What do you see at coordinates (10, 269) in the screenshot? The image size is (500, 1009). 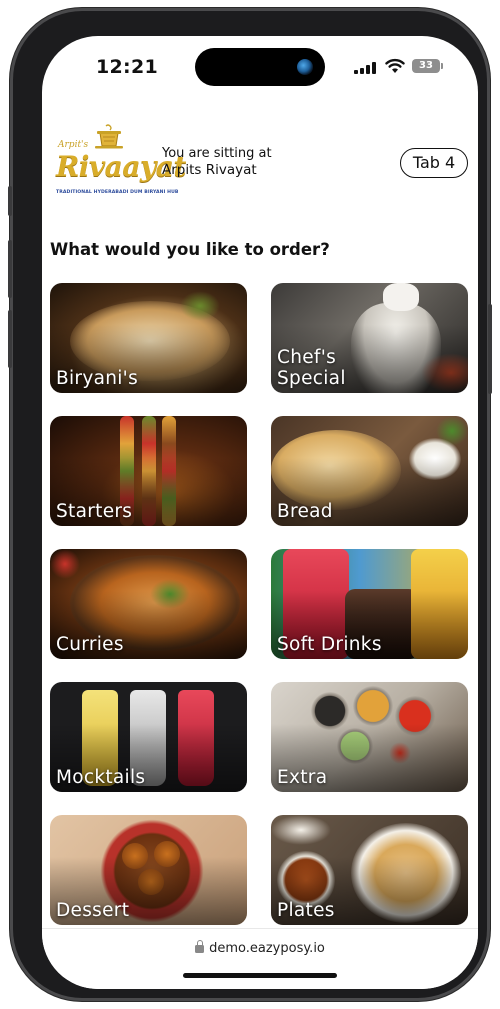 I see `volume-up-button` at bounding box center [10, 269].